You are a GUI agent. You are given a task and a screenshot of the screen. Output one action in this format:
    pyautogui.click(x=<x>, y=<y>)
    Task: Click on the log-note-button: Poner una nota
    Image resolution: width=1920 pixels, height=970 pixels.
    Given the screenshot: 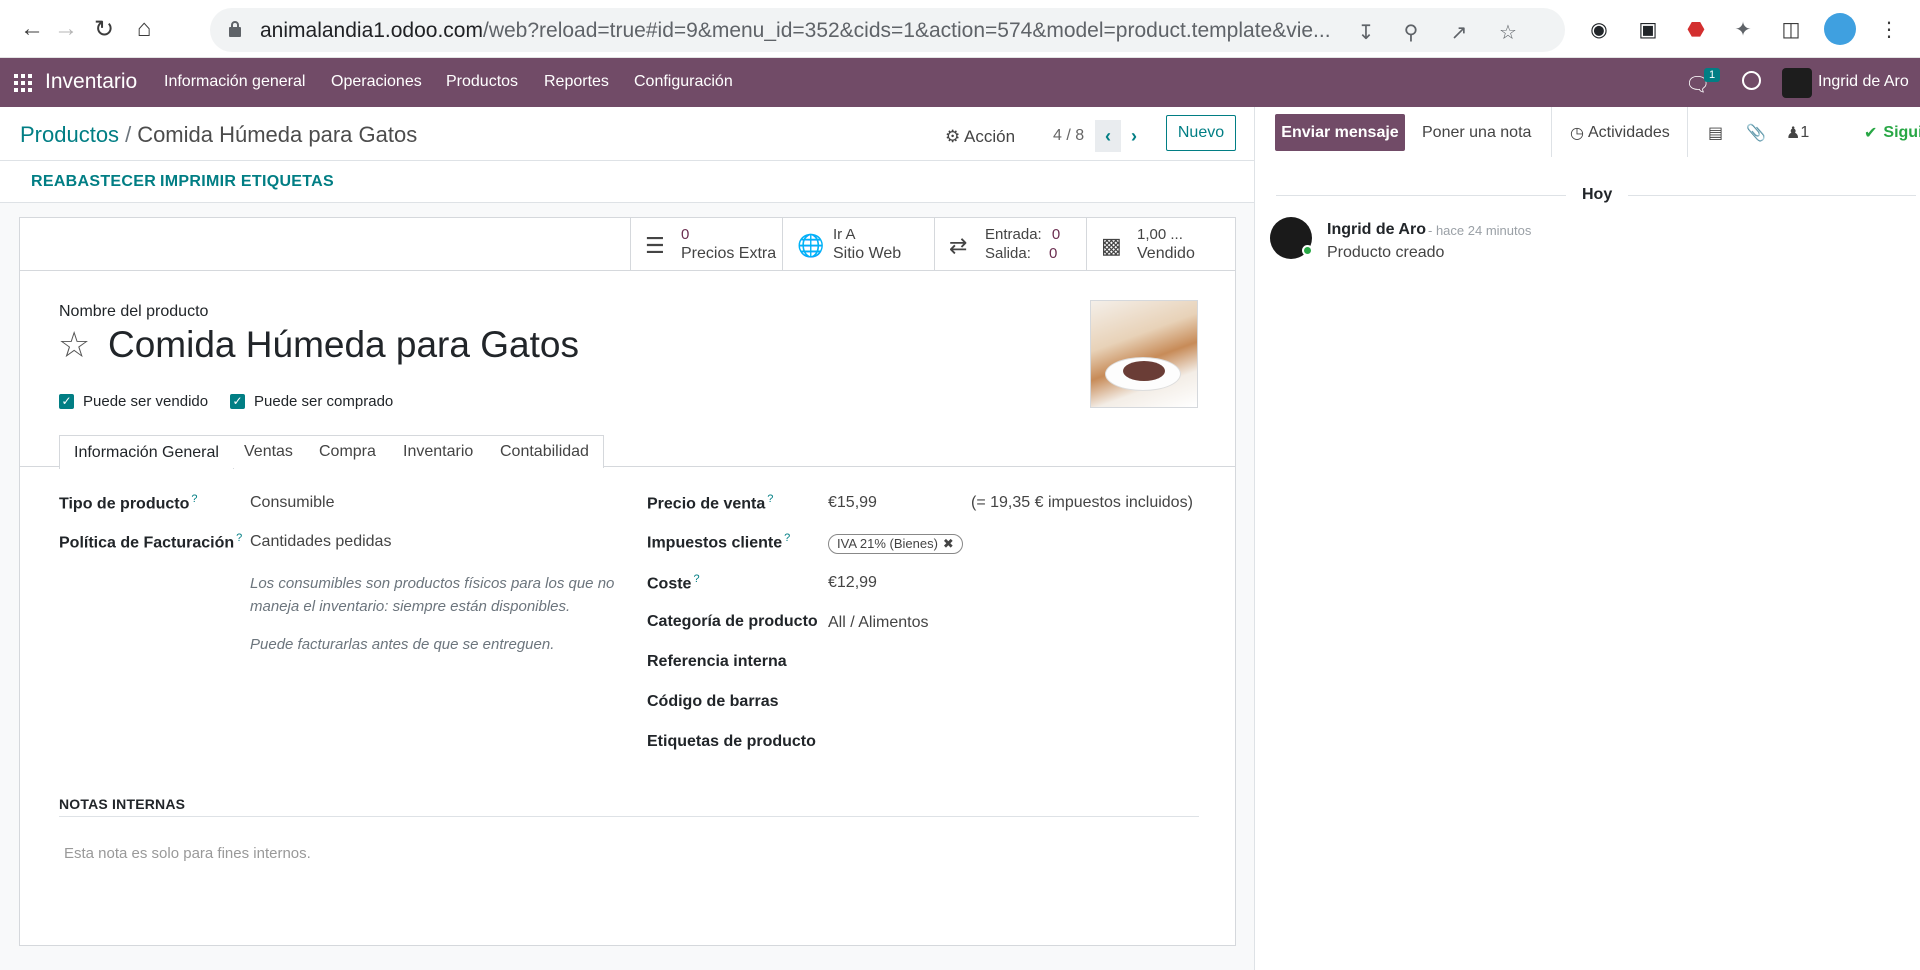 What is the action you would take?
    pyautogui.click(x=1476, y=132)
    